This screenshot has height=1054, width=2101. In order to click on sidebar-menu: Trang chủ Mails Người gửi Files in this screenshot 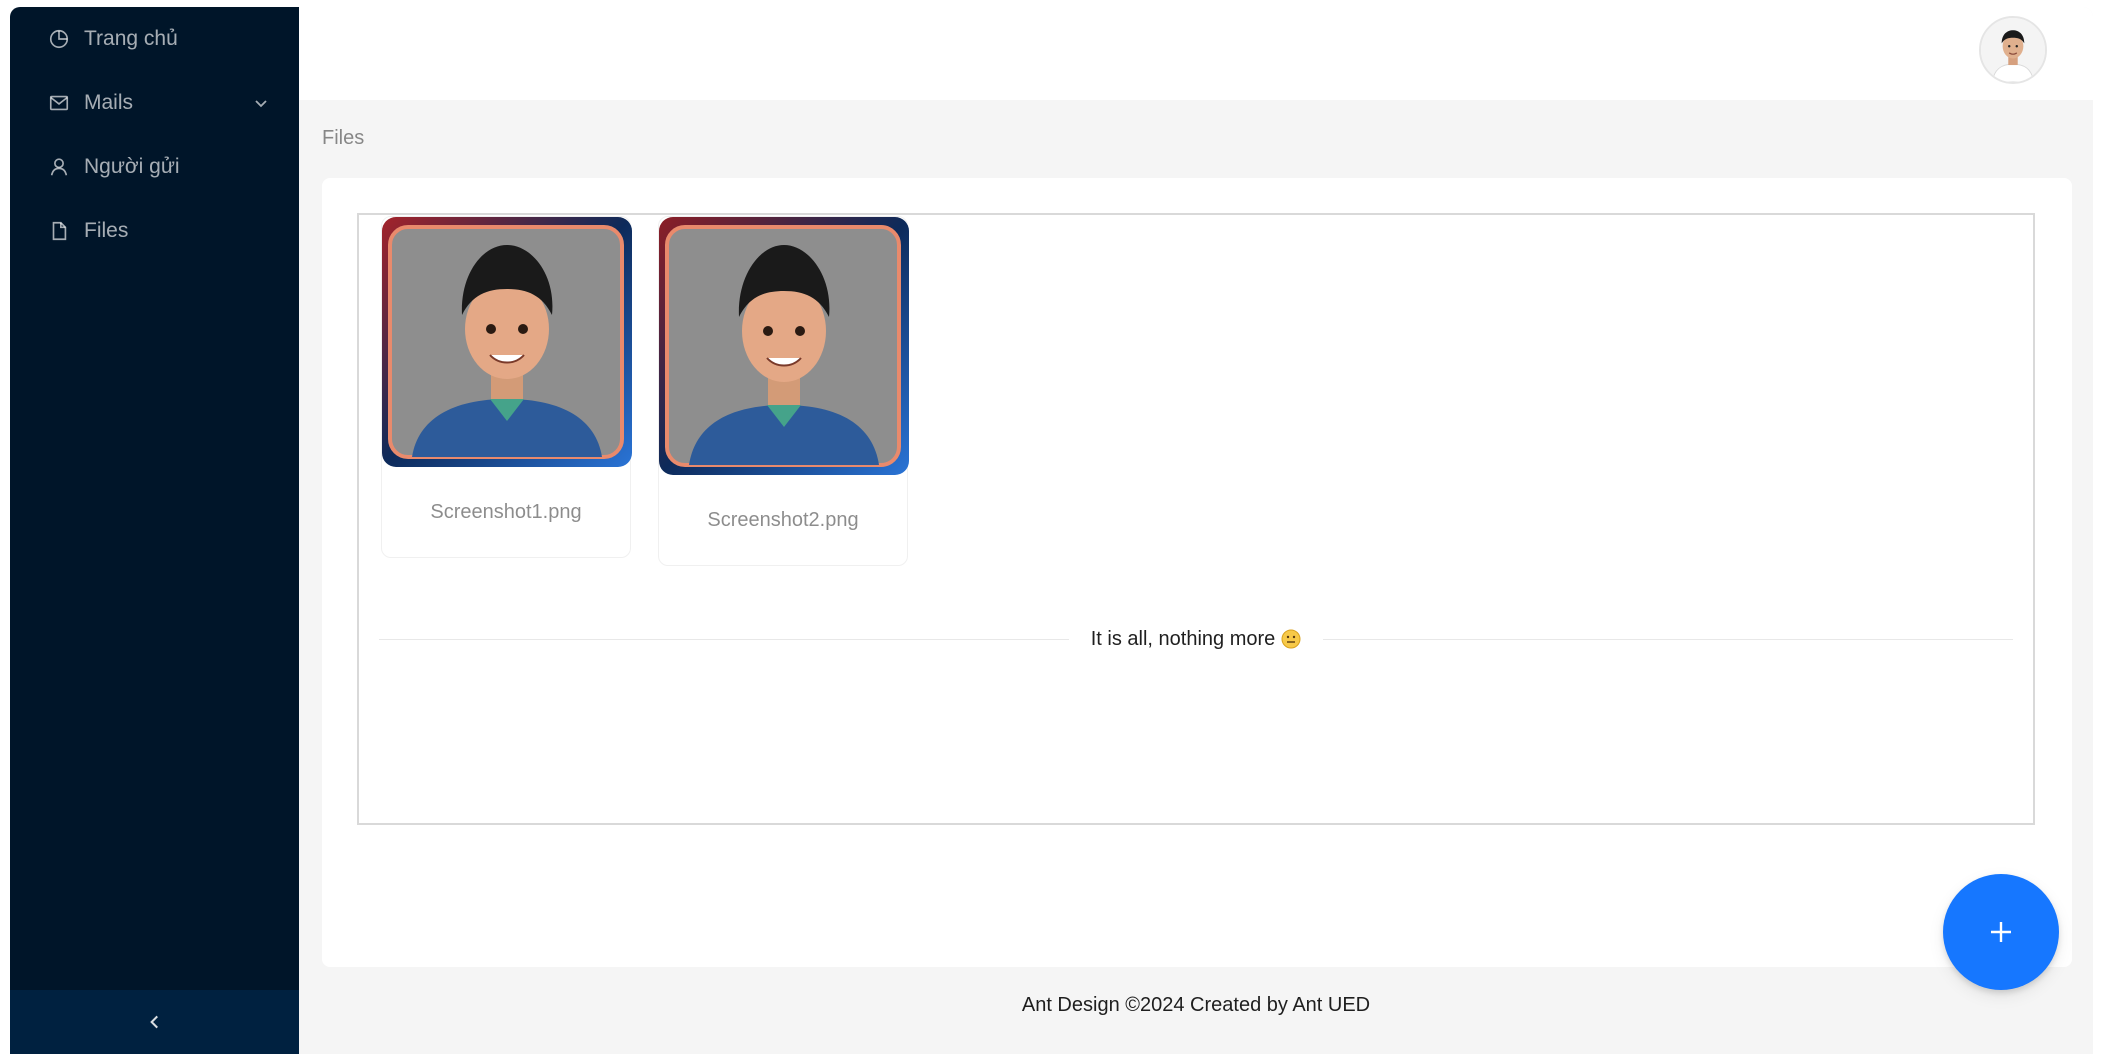, I will do `click(154, 130)`.